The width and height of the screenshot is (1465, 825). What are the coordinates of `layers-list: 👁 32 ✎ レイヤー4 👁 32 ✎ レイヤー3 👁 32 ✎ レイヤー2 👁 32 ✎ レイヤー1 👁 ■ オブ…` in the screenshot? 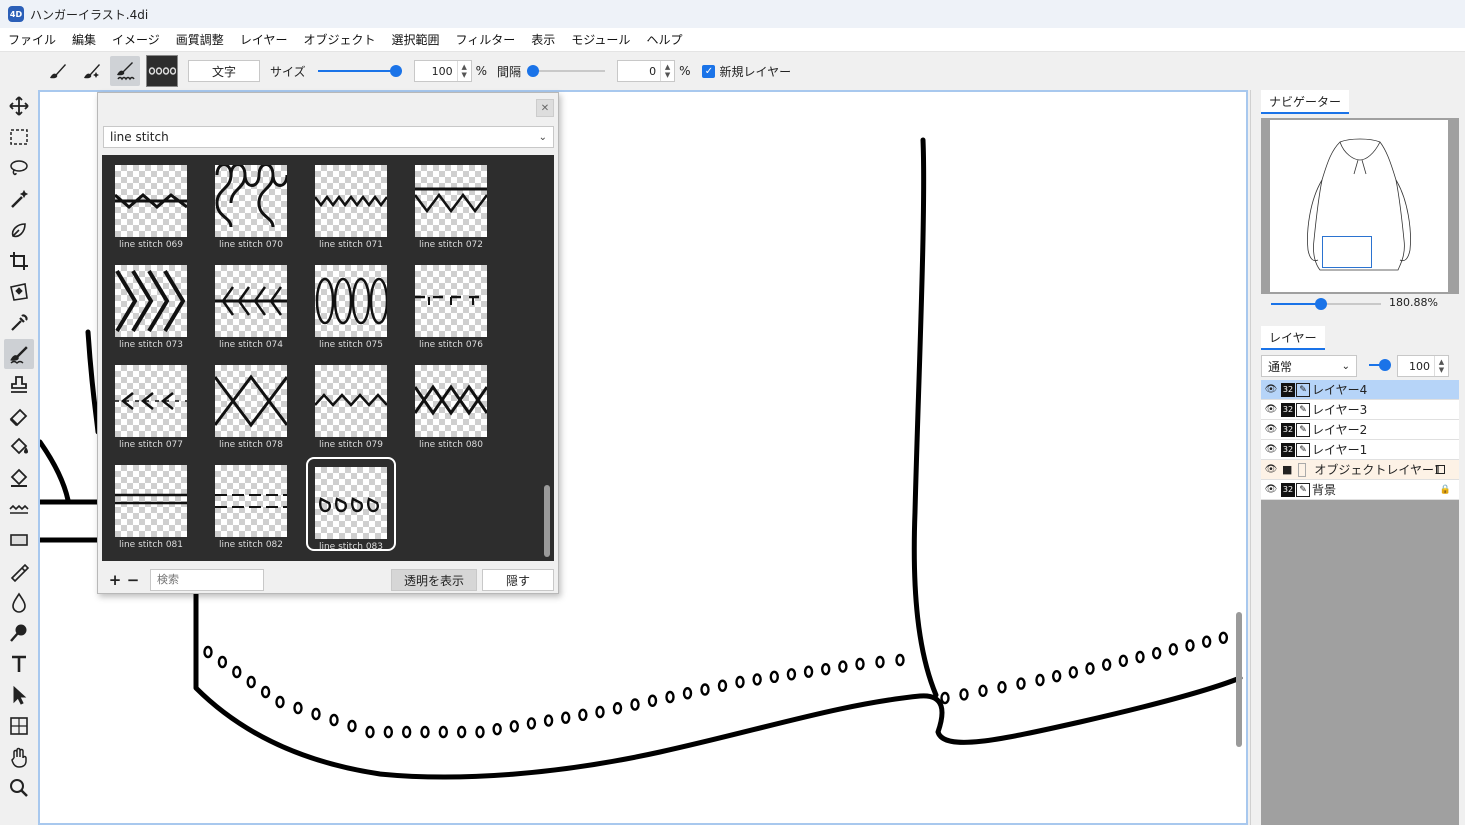 It's located at (1360, 602).